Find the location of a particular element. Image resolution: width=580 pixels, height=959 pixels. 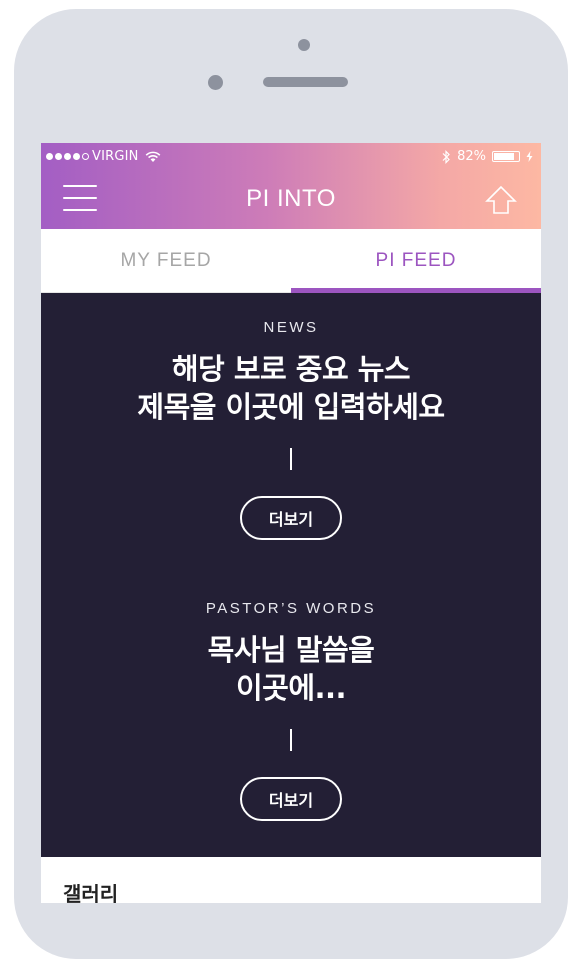

carrier-name: VIRGIN is located at coordinates (115, 156).